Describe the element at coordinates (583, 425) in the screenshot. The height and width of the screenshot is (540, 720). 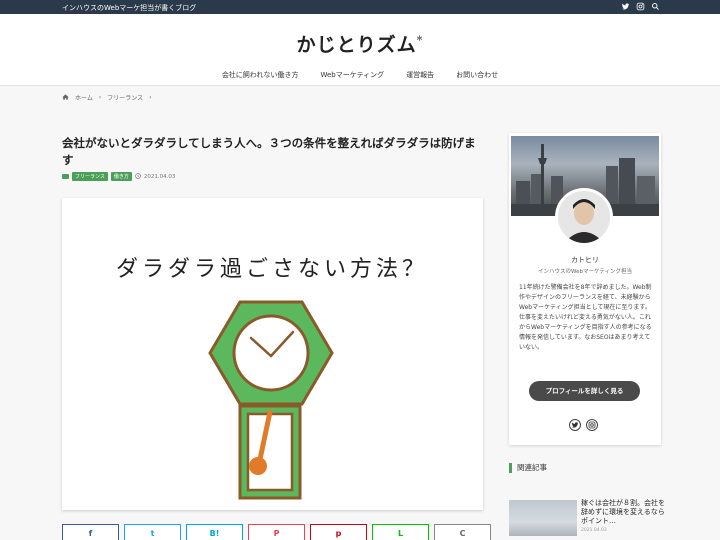
I see `profile-sns` at that location.